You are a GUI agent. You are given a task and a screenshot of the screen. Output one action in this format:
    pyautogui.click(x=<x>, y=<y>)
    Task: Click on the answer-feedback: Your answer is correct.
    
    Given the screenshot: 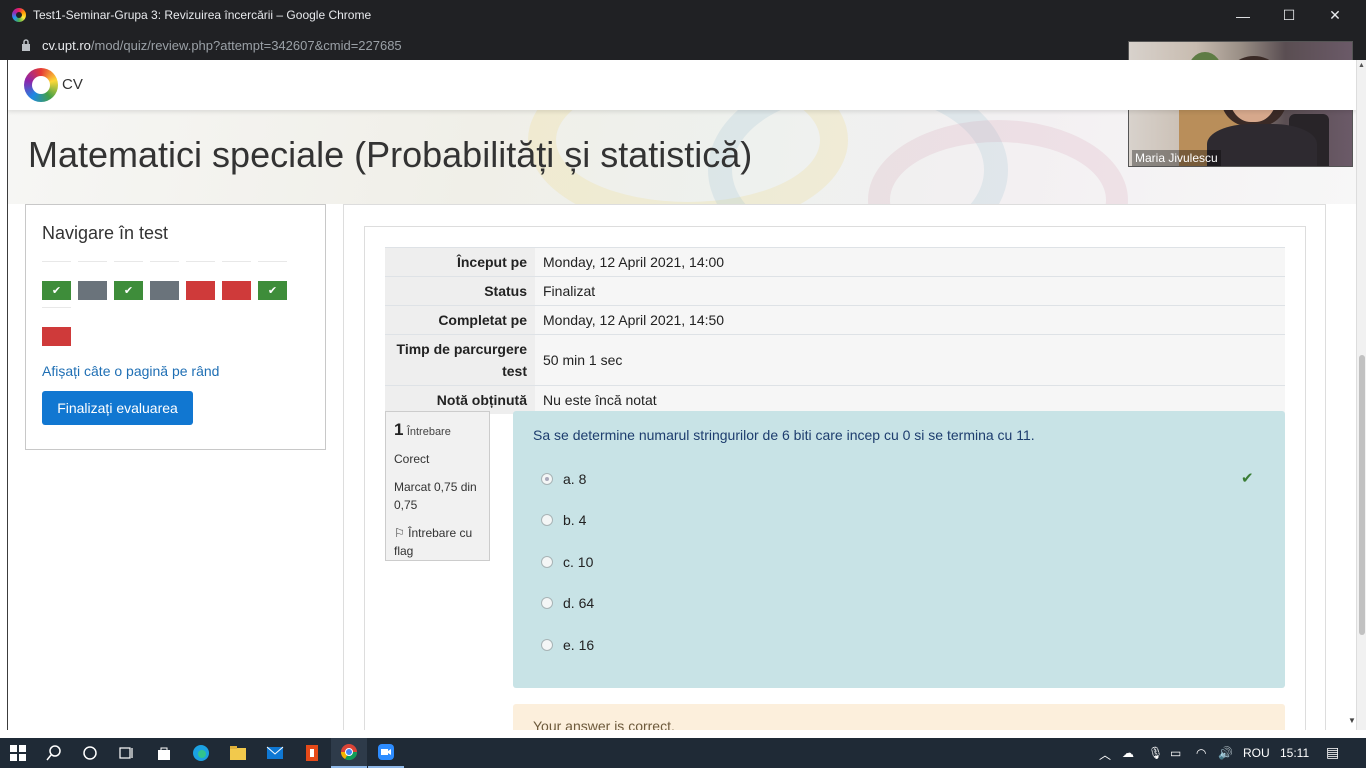 What is the action you would take?
    pyautogui.click(x=899, y=717)
    